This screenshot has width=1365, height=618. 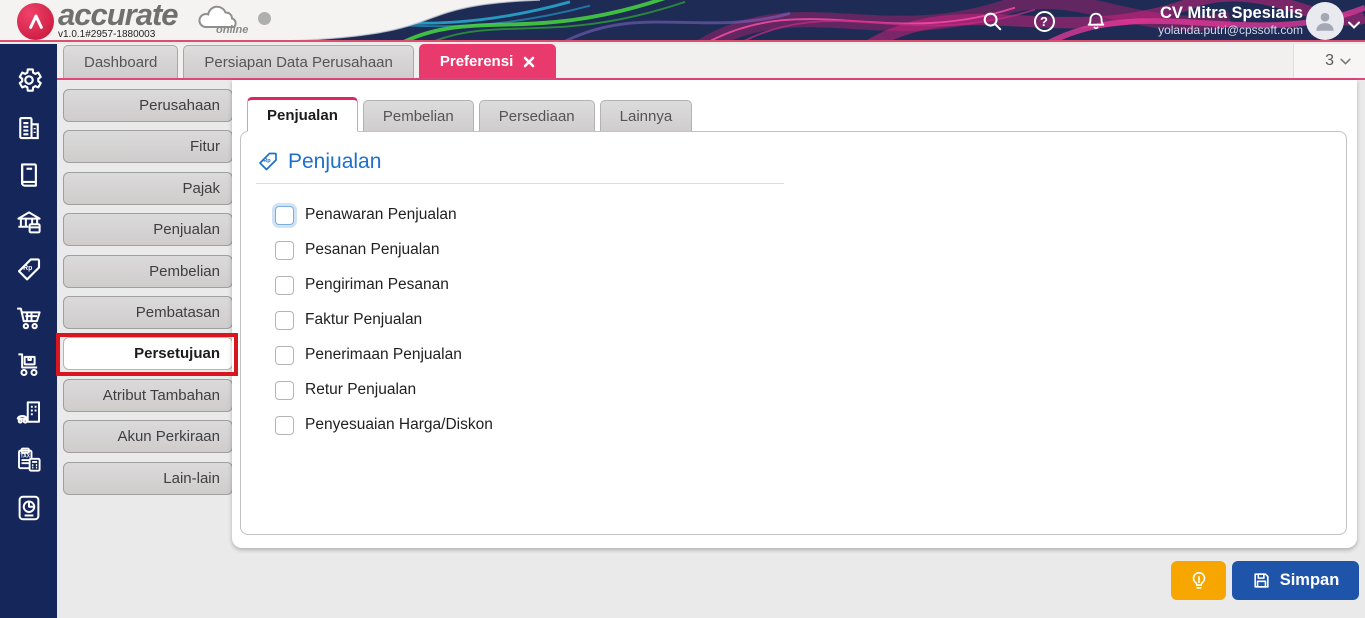 What do you see at coordinates (335, 161) in the screenshot?
I see `section-title: Penjualan` at bounding box center [335, 161].